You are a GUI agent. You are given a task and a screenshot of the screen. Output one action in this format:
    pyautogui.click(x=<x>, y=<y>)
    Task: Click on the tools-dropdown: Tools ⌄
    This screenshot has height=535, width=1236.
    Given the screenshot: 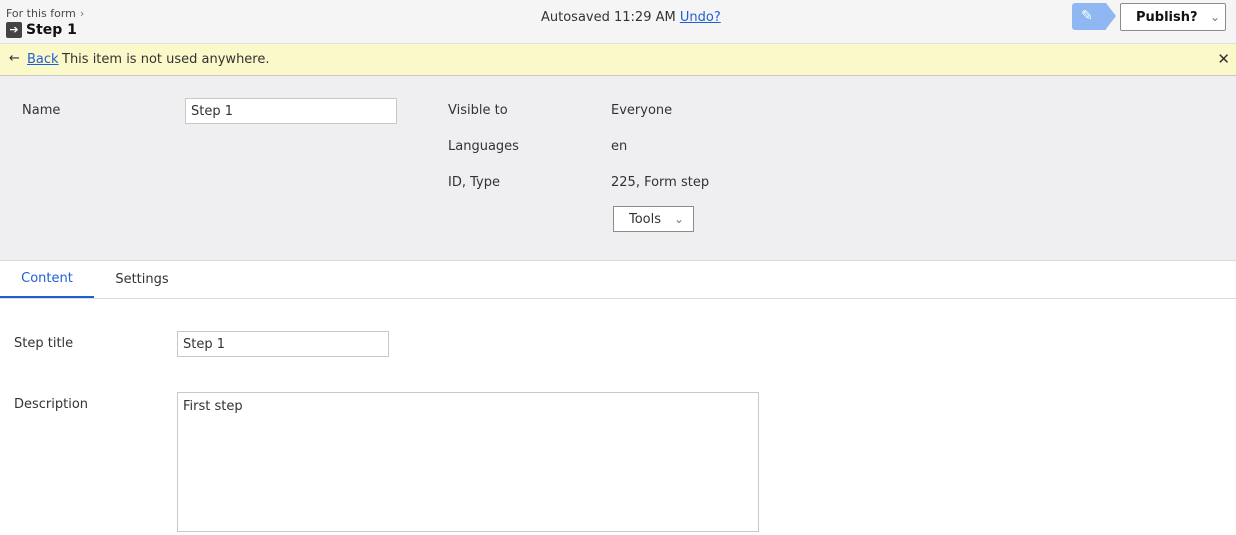 What is the action you would take?
    pyautogui.click(x=653, y=219)
    